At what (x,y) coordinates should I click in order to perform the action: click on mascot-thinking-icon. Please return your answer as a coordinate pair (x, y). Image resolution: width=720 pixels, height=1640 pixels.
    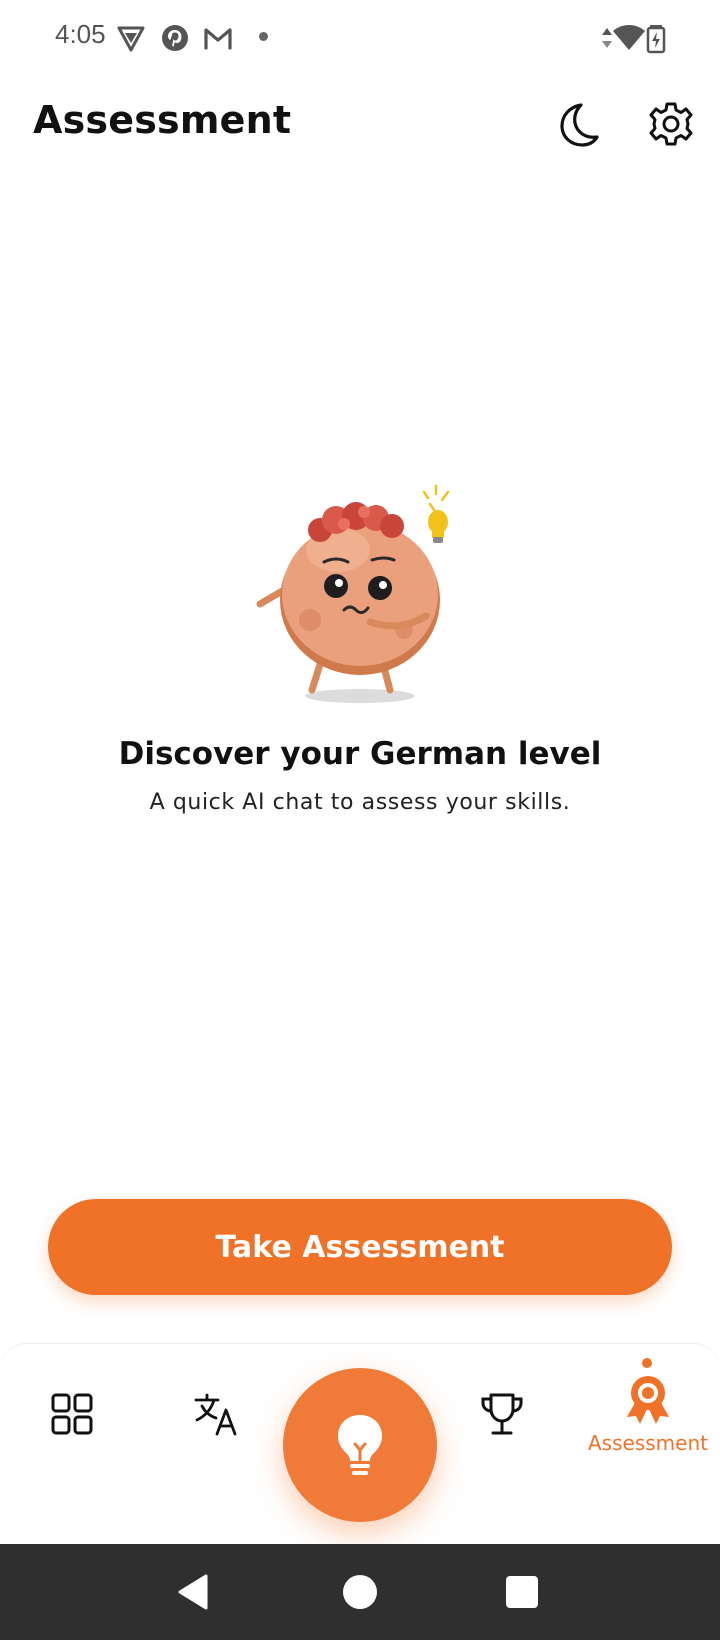
    Looking at the image, I should click on (353, 593).